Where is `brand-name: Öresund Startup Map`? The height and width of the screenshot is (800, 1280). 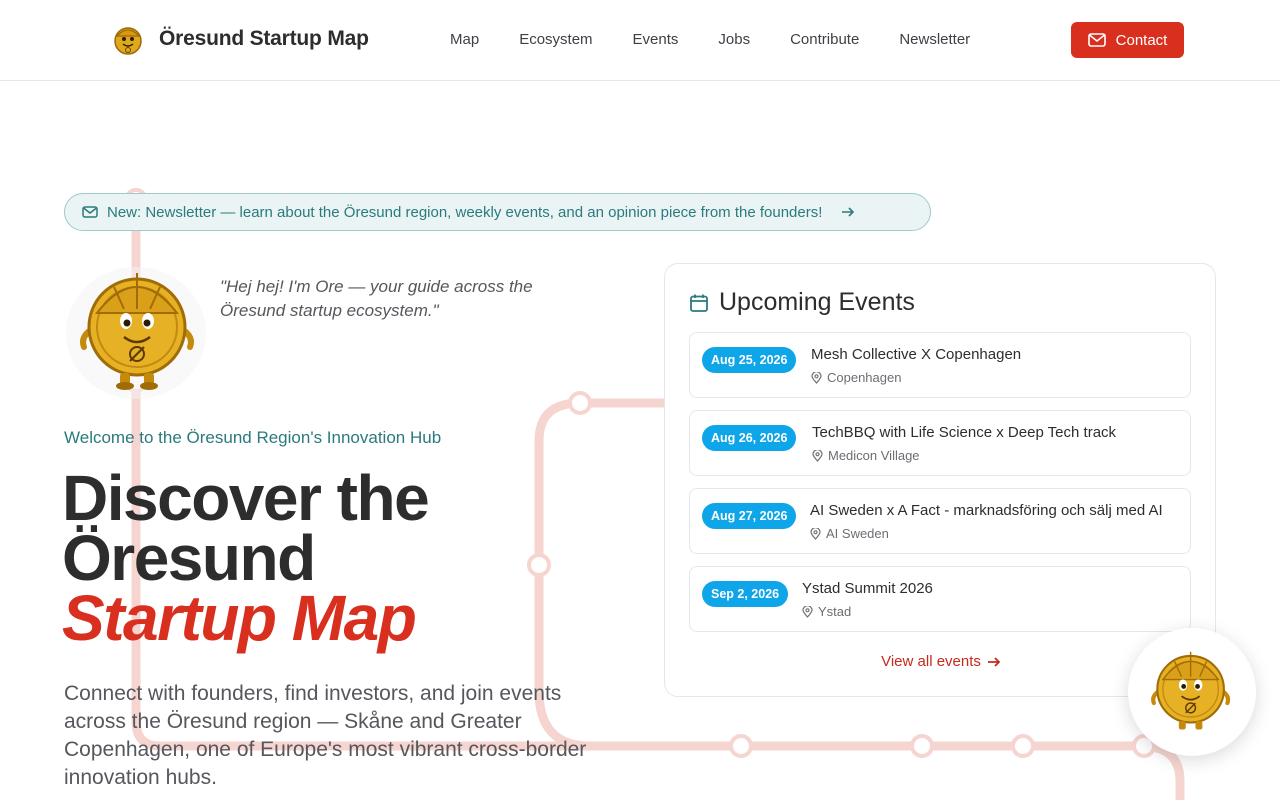 brand-name: Öresund Startup Map is located at coordinates (264, 38).